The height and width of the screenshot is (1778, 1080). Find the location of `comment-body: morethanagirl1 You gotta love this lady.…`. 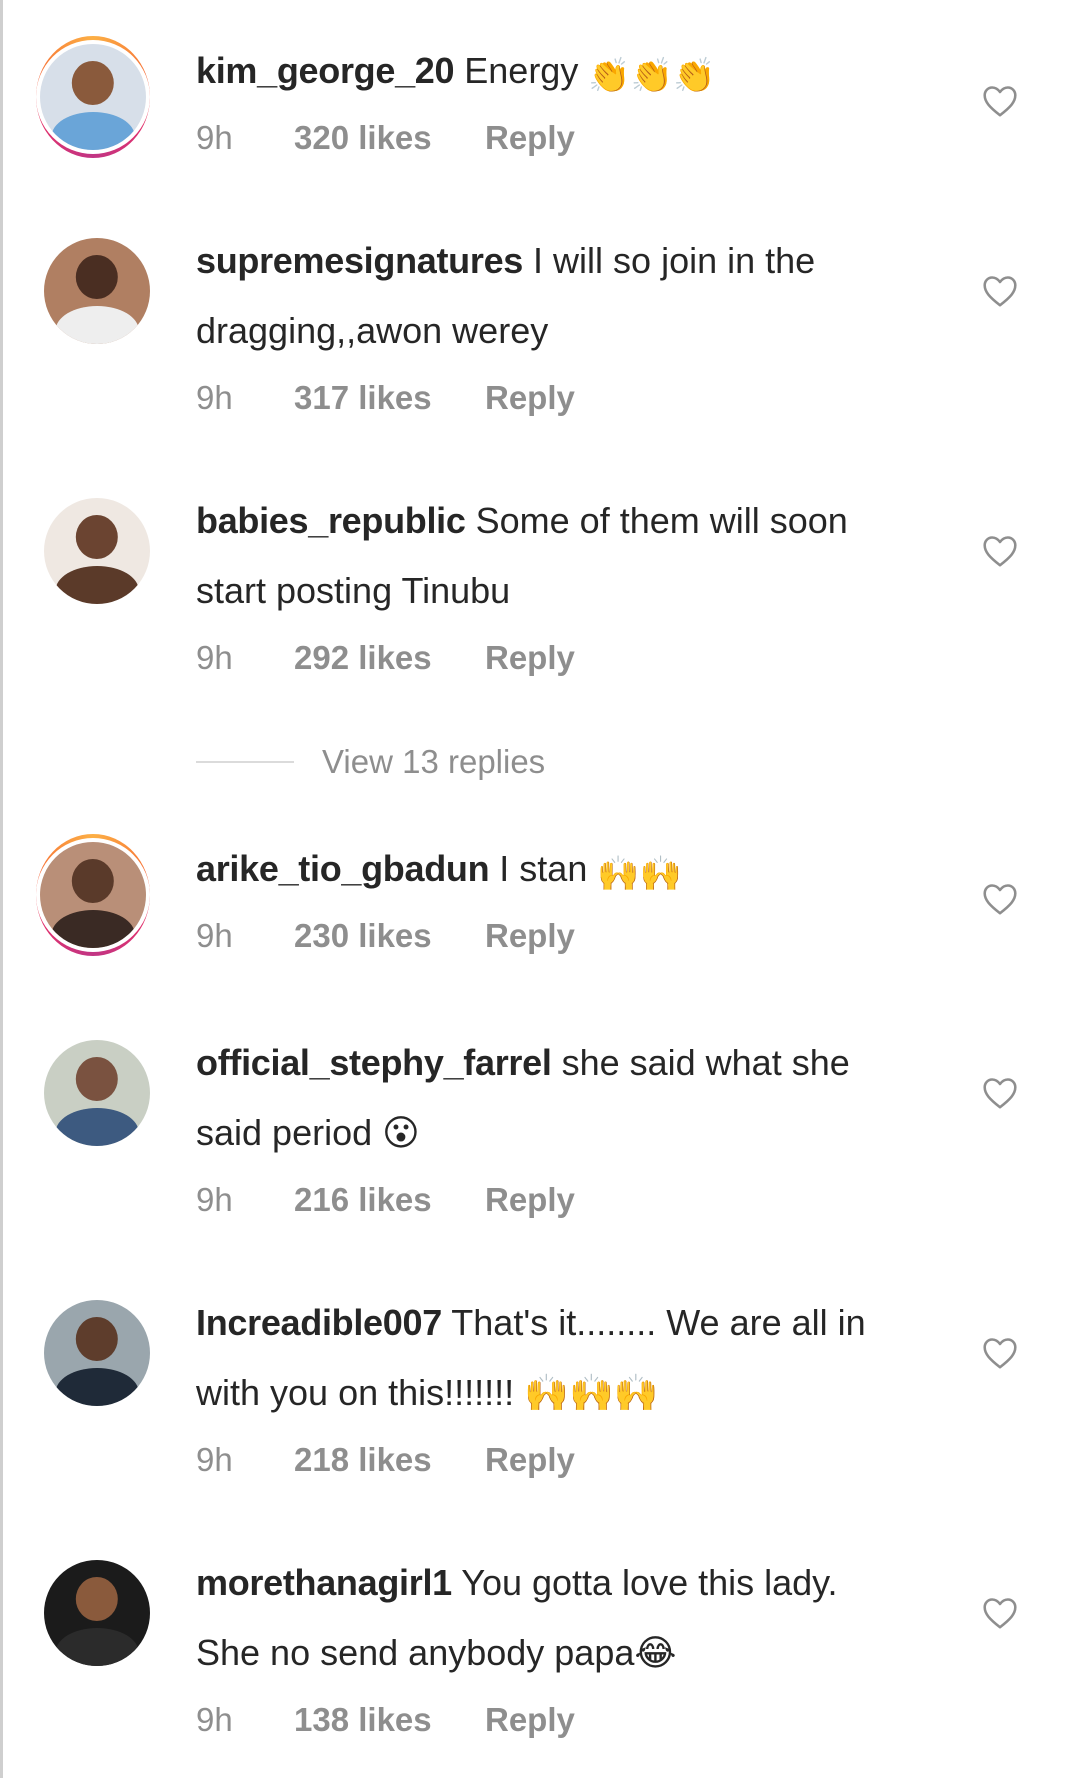

comment-body: morethanagirl1 You gotta love this lady.… is located at coordinates (566, 1618).